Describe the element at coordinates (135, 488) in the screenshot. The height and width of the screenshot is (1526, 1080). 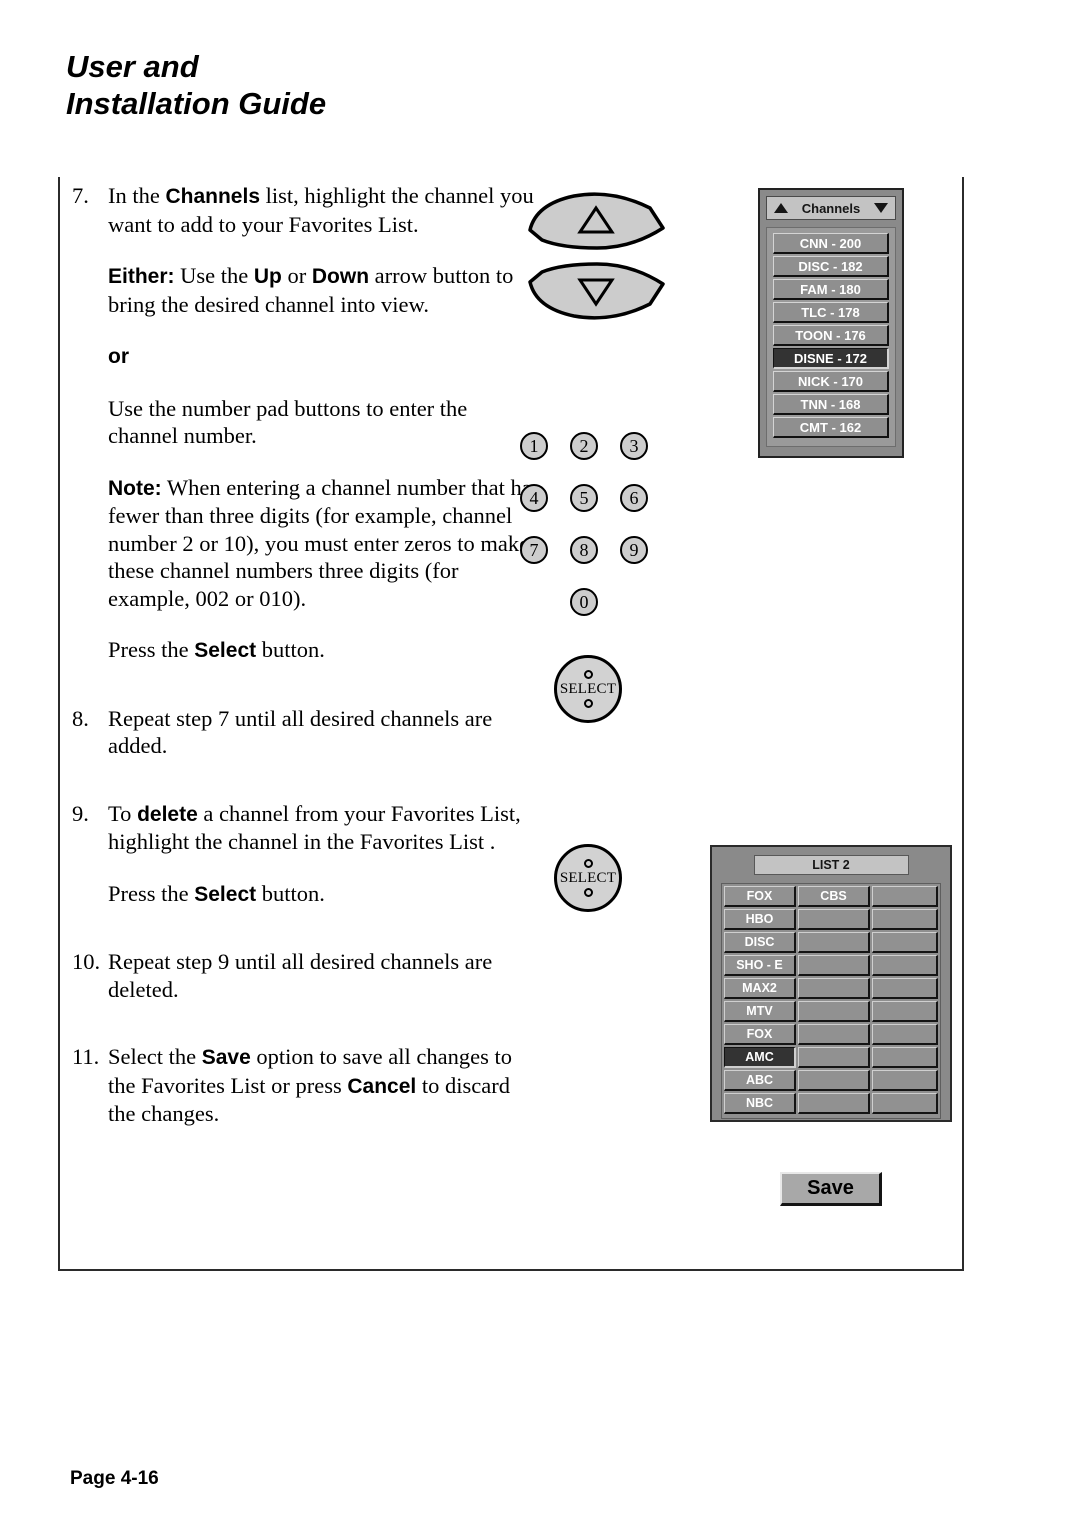
I see `emphasized-term: Note:` at that location.